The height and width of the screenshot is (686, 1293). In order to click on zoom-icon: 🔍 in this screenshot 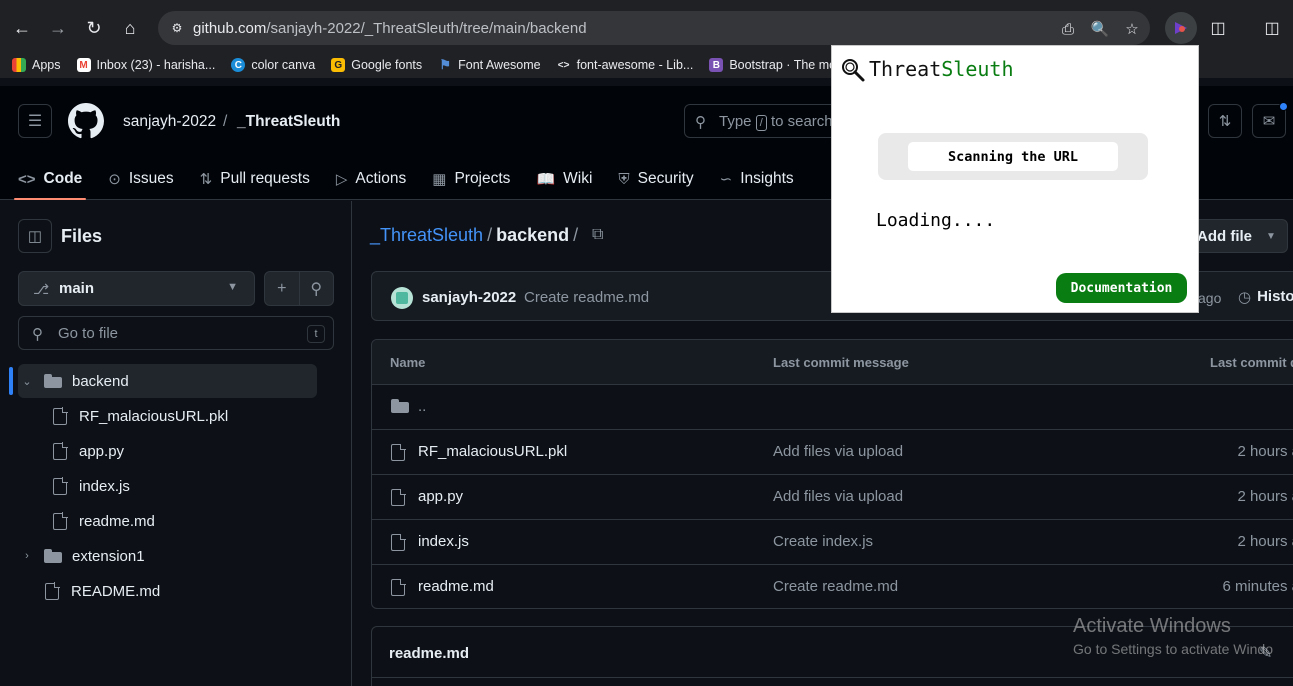, I will do `click(1100, 29)`.